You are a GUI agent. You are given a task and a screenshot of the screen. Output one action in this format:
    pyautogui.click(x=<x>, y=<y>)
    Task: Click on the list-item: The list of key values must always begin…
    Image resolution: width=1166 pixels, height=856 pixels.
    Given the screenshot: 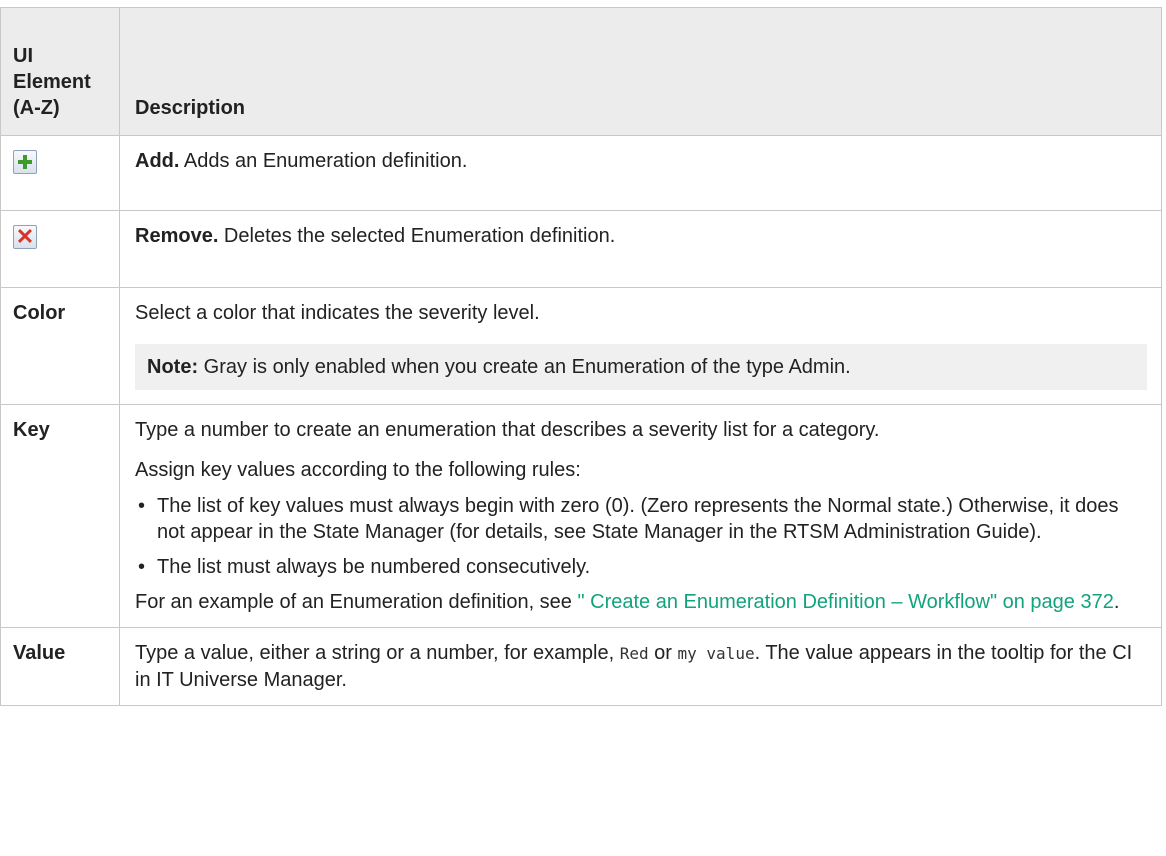 What is the action you would take?
    pyautogui.click(x=641, y=519)
    